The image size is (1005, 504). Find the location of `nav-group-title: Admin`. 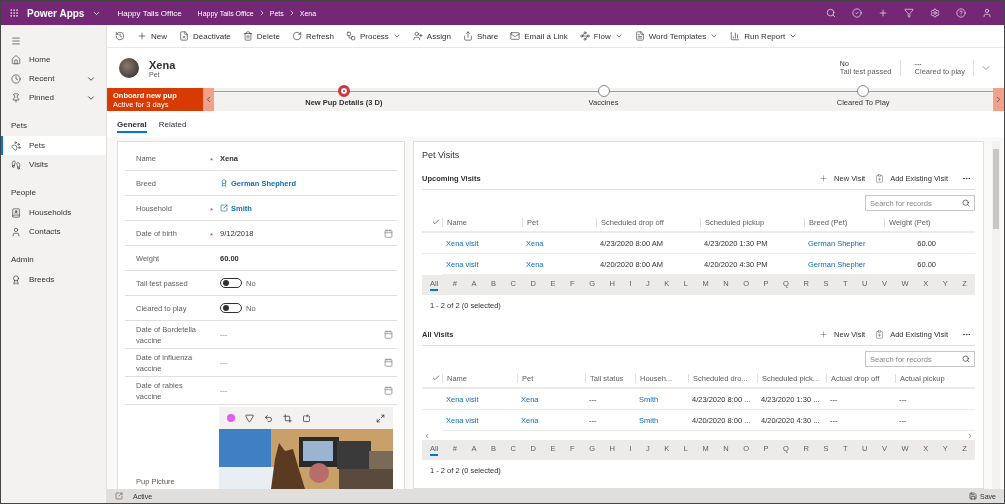

nav-group-title: Admin is located at coordinates (22, 260).